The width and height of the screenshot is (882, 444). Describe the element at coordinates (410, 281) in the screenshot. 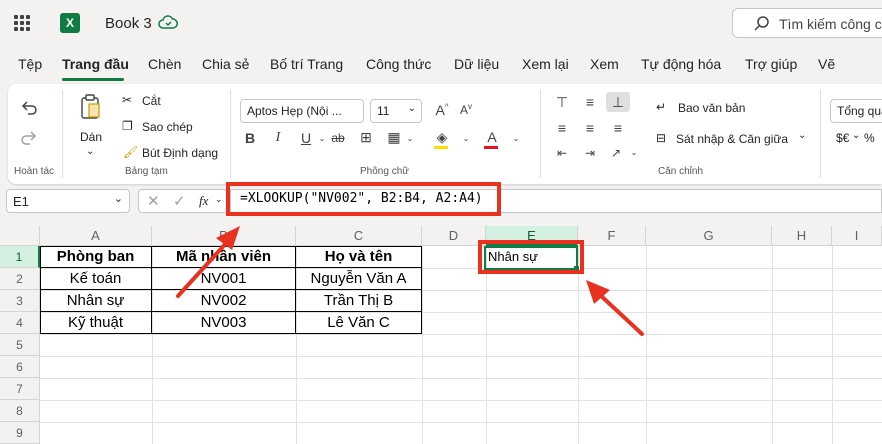

I see `annotation-arrows` at that location.